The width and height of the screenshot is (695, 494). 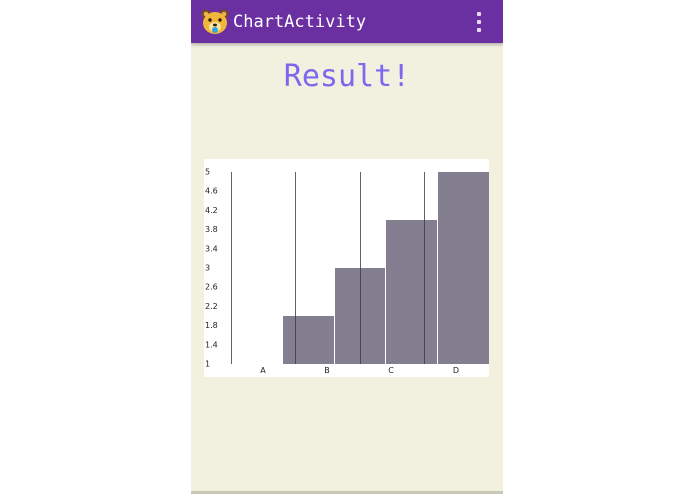 I want to click on y-tick-label: 4.2, so click(x=211, y=210).